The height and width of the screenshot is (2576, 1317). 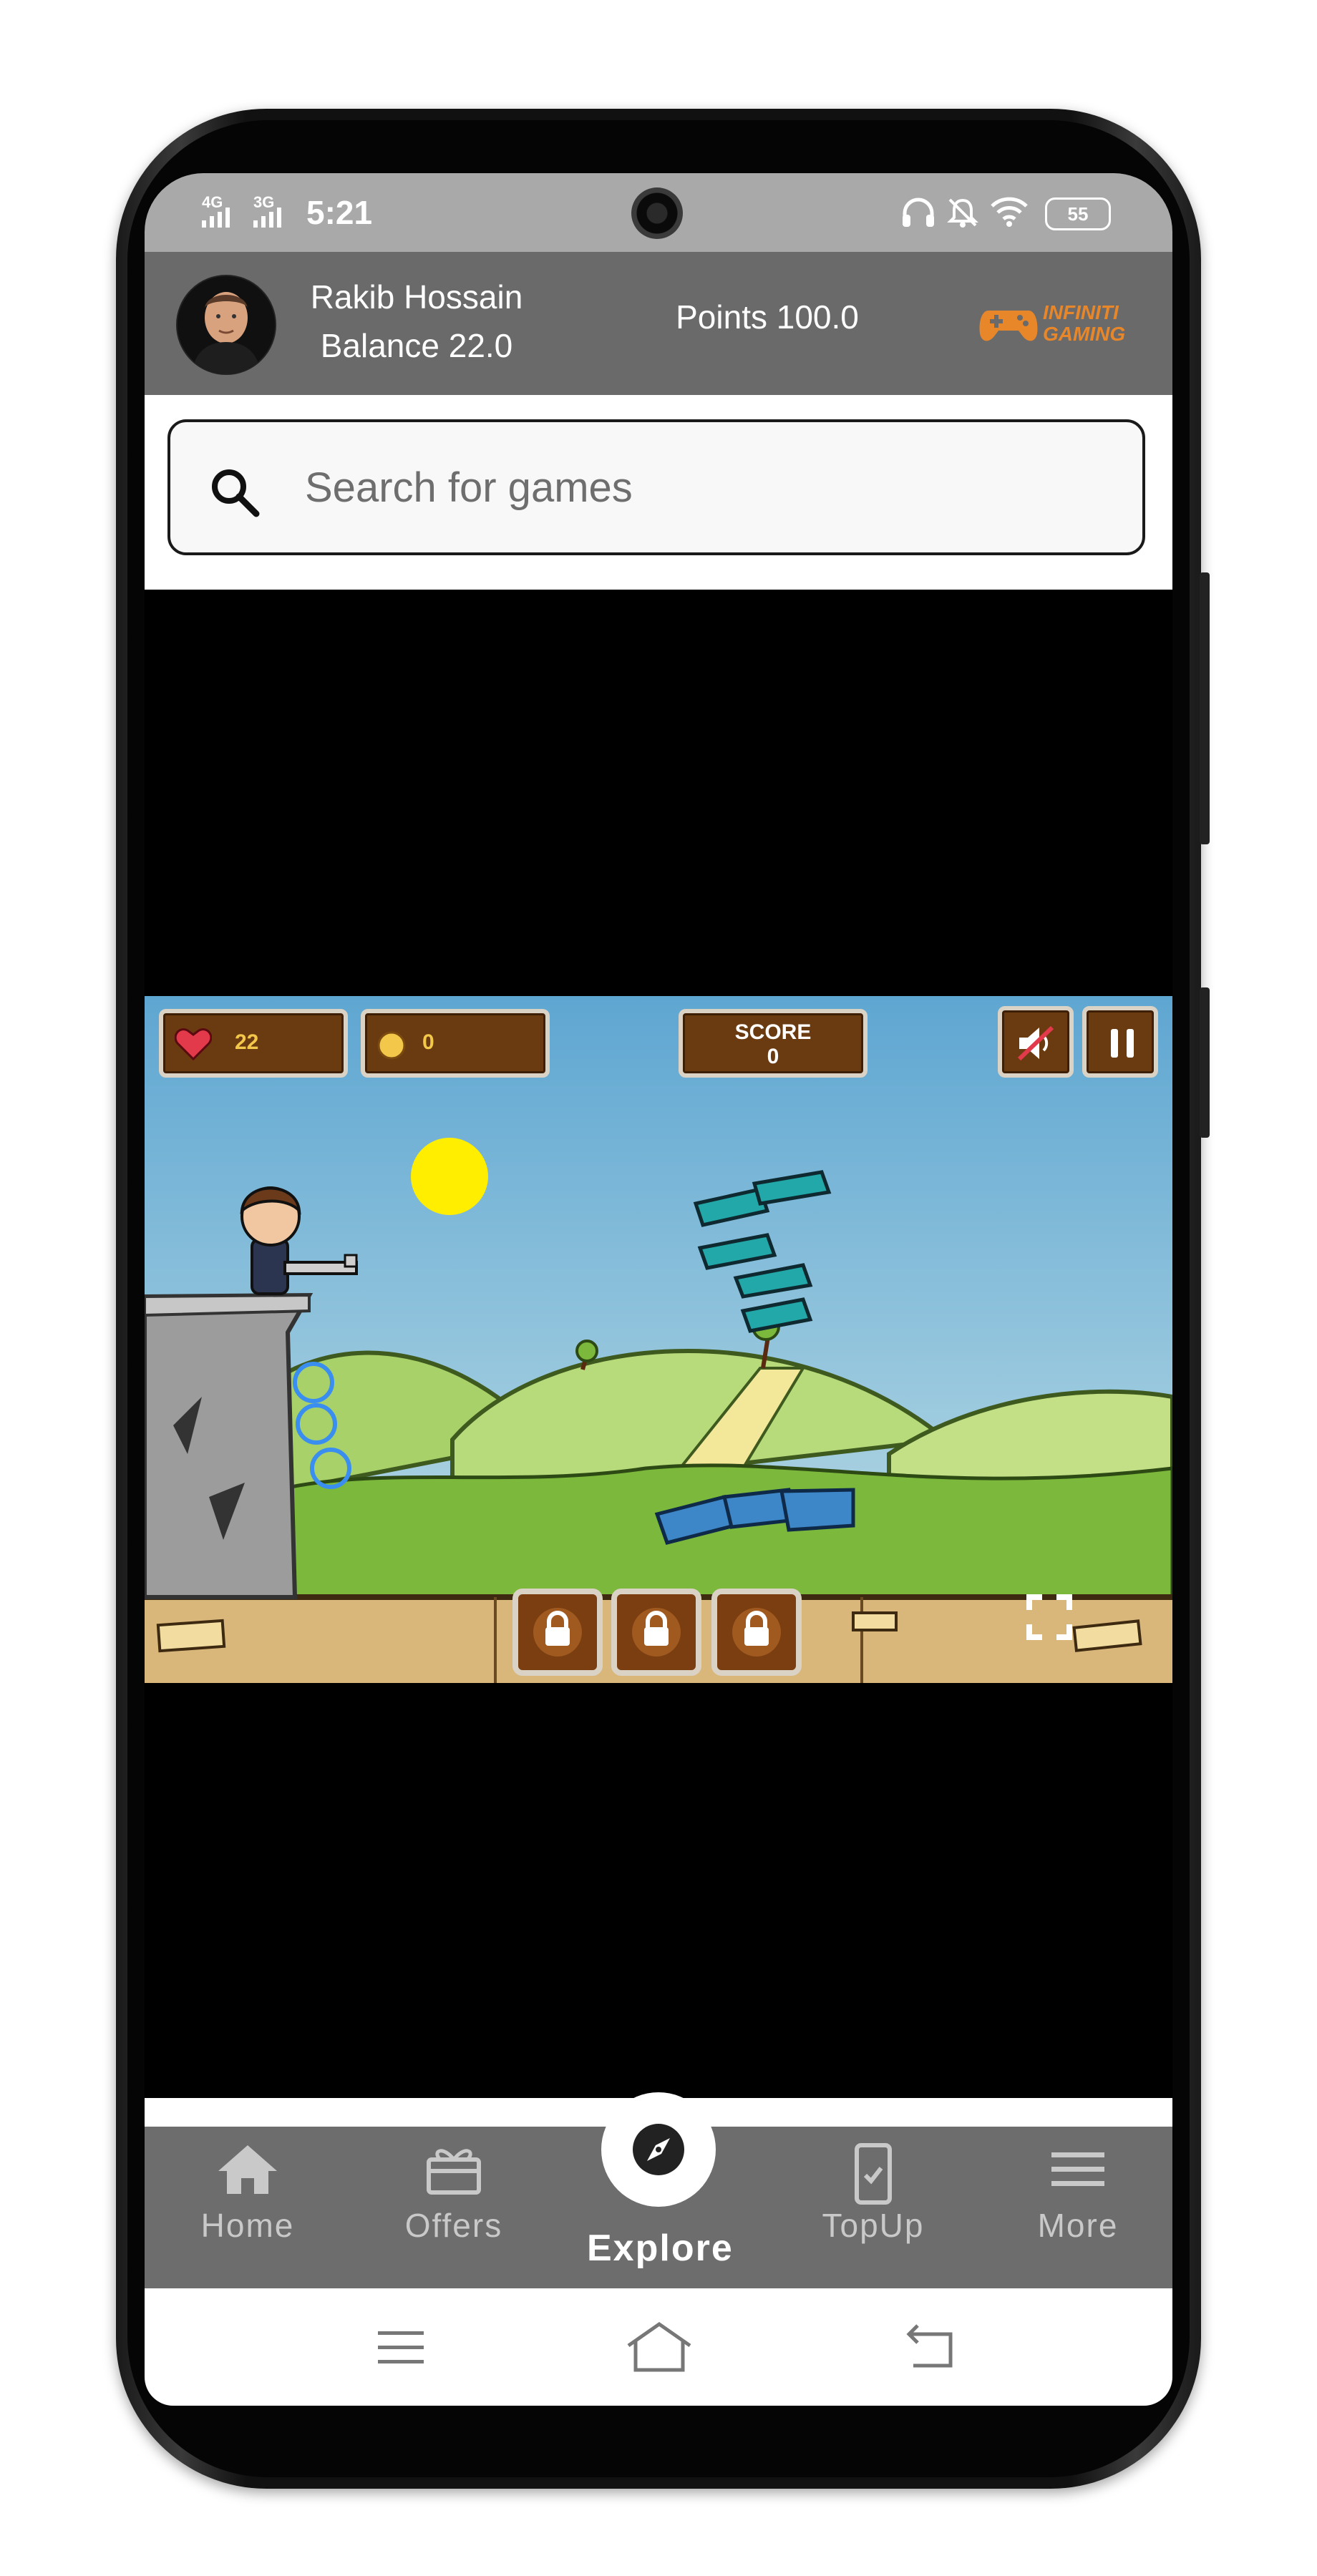 What do you see at coordinates (1077, 2169) in the screenshot?
I see `menu-icon` at bounding box center [1077, 2169].